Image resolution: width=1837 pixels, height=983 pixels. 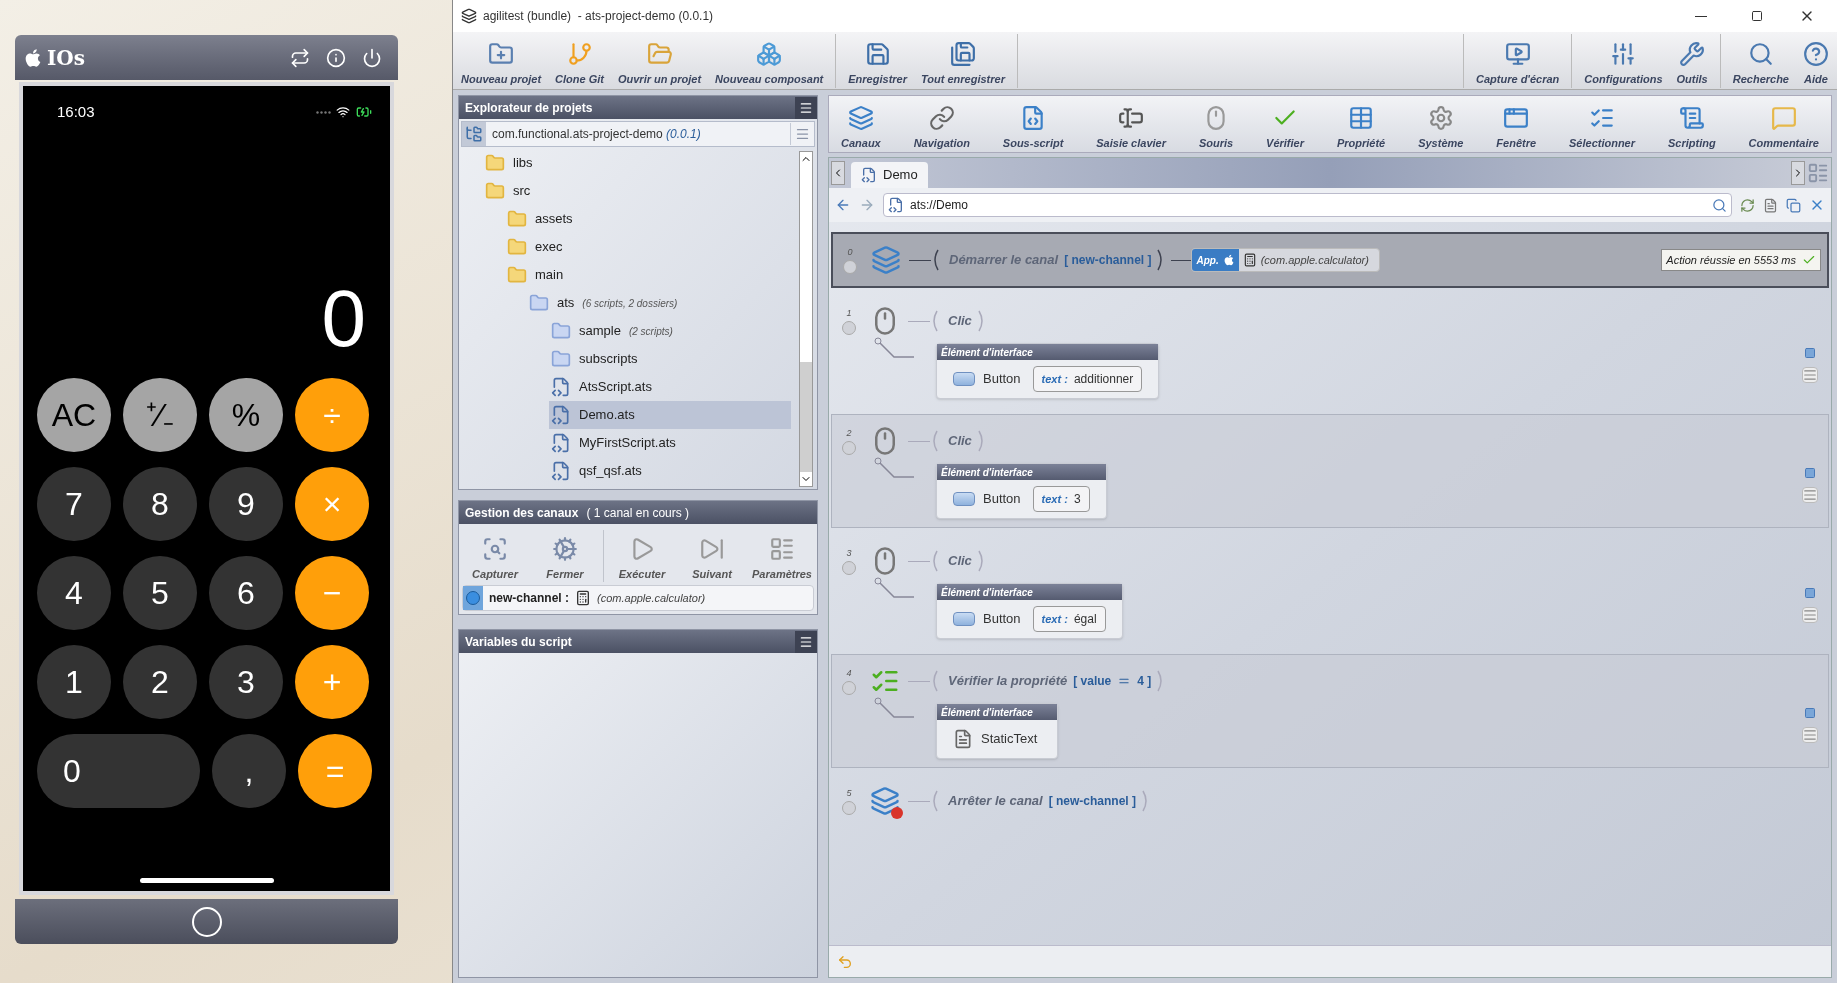 I want to click on calculator-key: 2, so click(x=160, y=682).